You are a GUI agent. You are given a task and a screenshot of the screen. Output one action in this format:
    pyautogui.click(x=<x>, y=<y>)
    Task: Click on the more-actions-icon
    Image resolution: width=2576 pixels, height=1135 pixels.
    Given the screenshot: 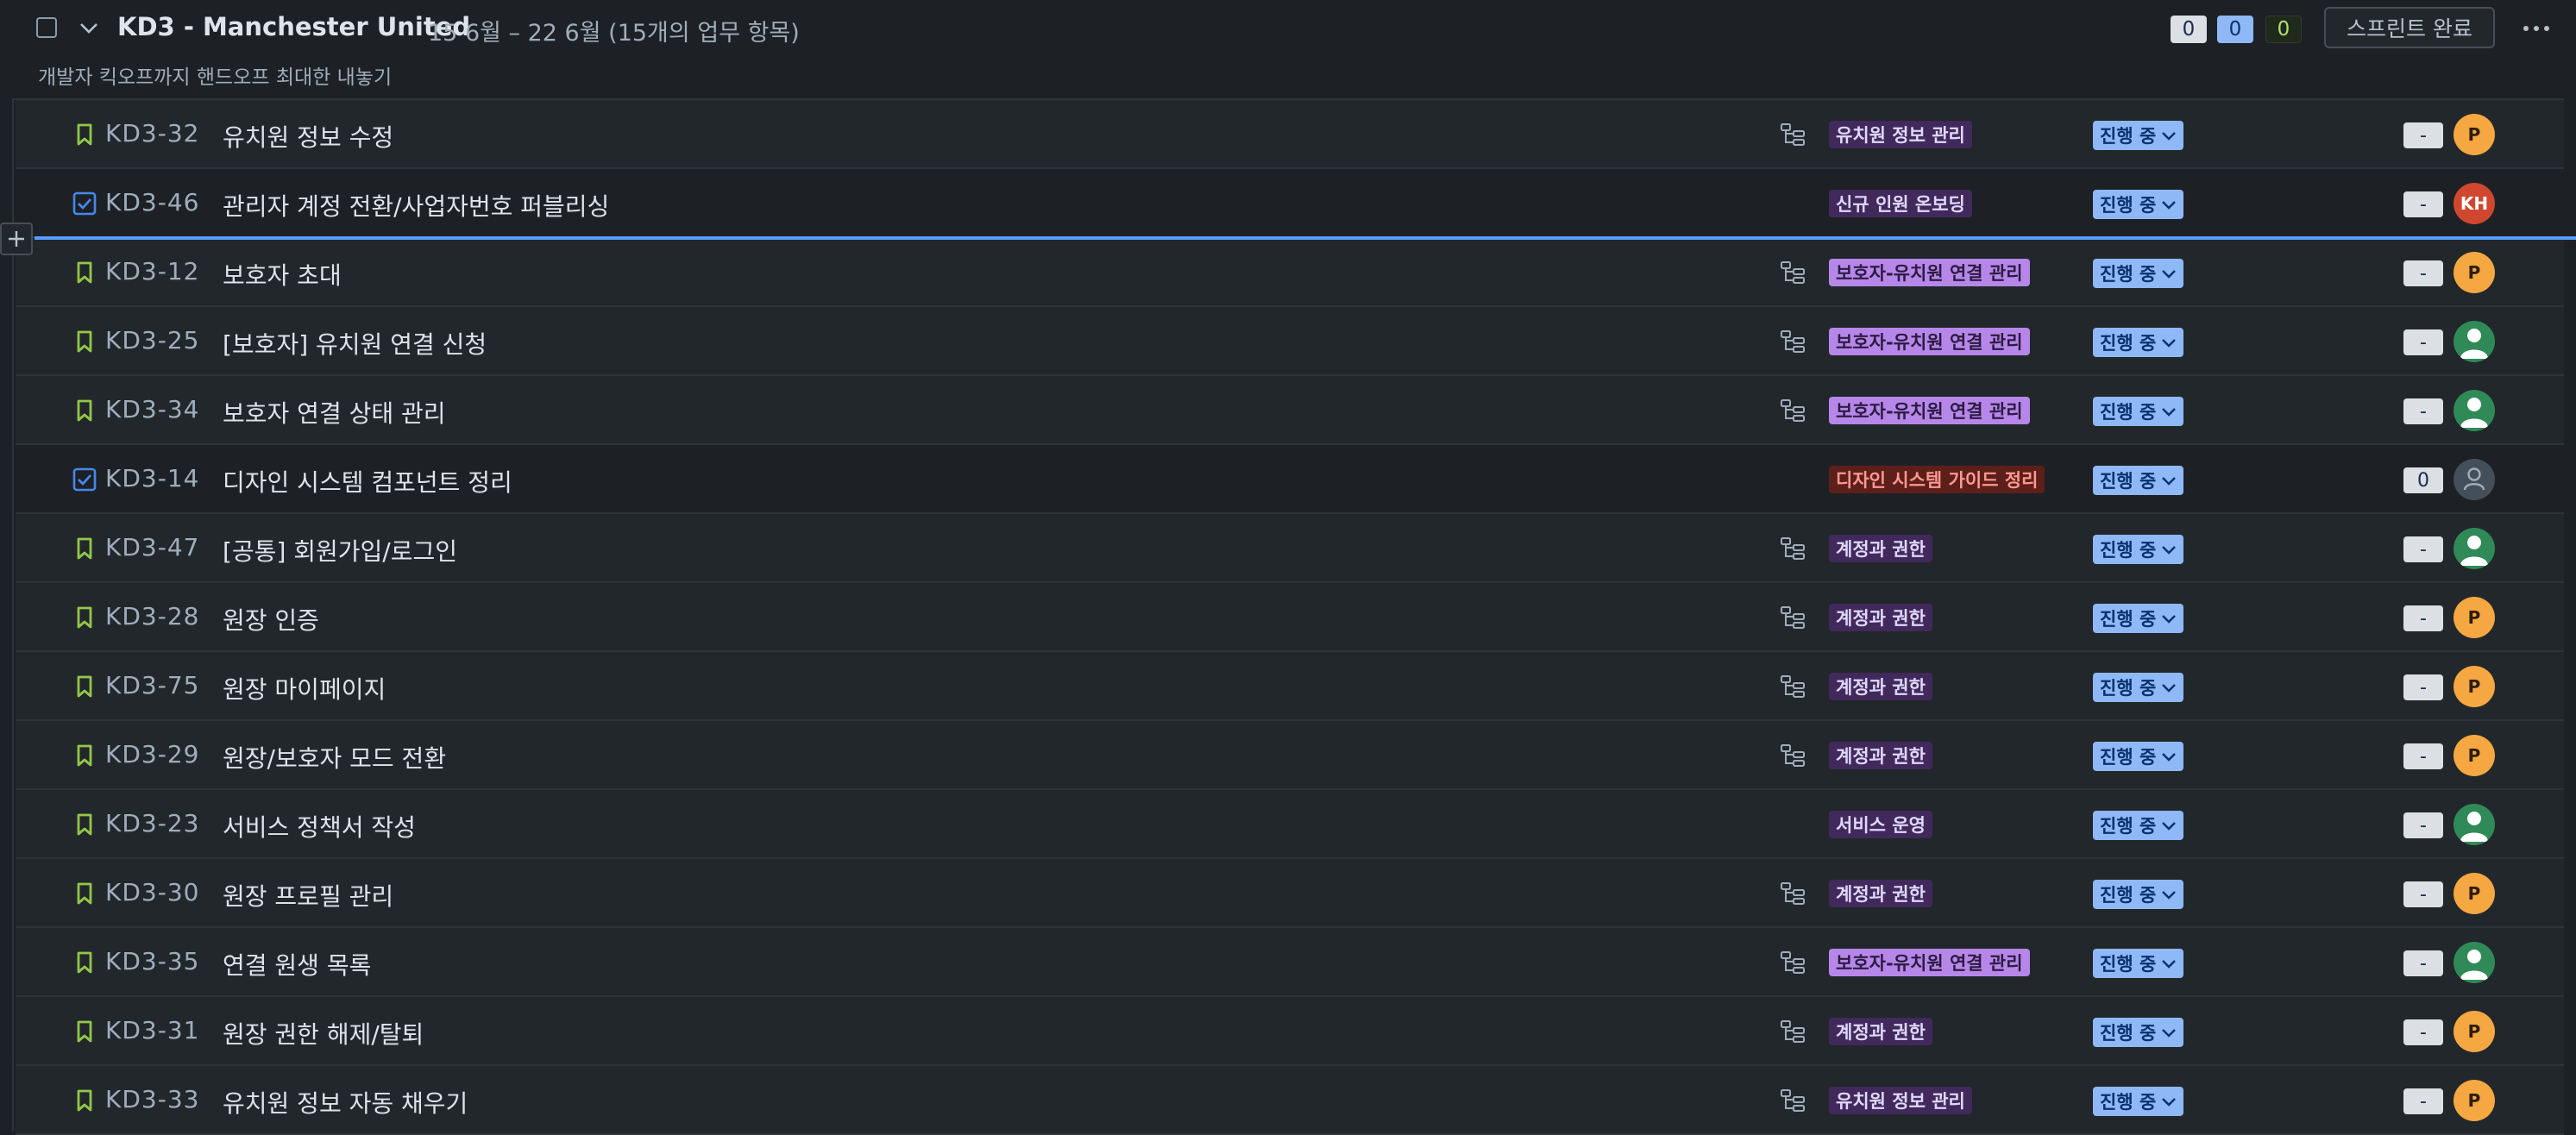 What is the action you would take?
    pyautogui.click(x=2536, y=28)
    